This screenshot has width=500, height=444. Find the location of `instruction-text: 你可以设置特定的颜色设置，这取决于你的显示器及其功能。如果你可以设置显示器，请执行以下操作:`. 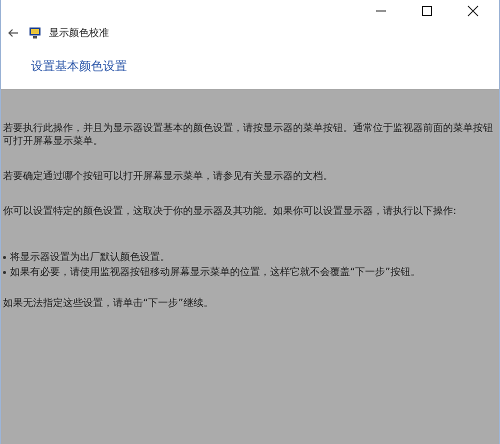

instruction-text: 你可以设置特定的颜色设置，这取决于你的显示器及其功能。如果你可以设置显示器，请执行以下操作: is located at coordinates (230, 211).